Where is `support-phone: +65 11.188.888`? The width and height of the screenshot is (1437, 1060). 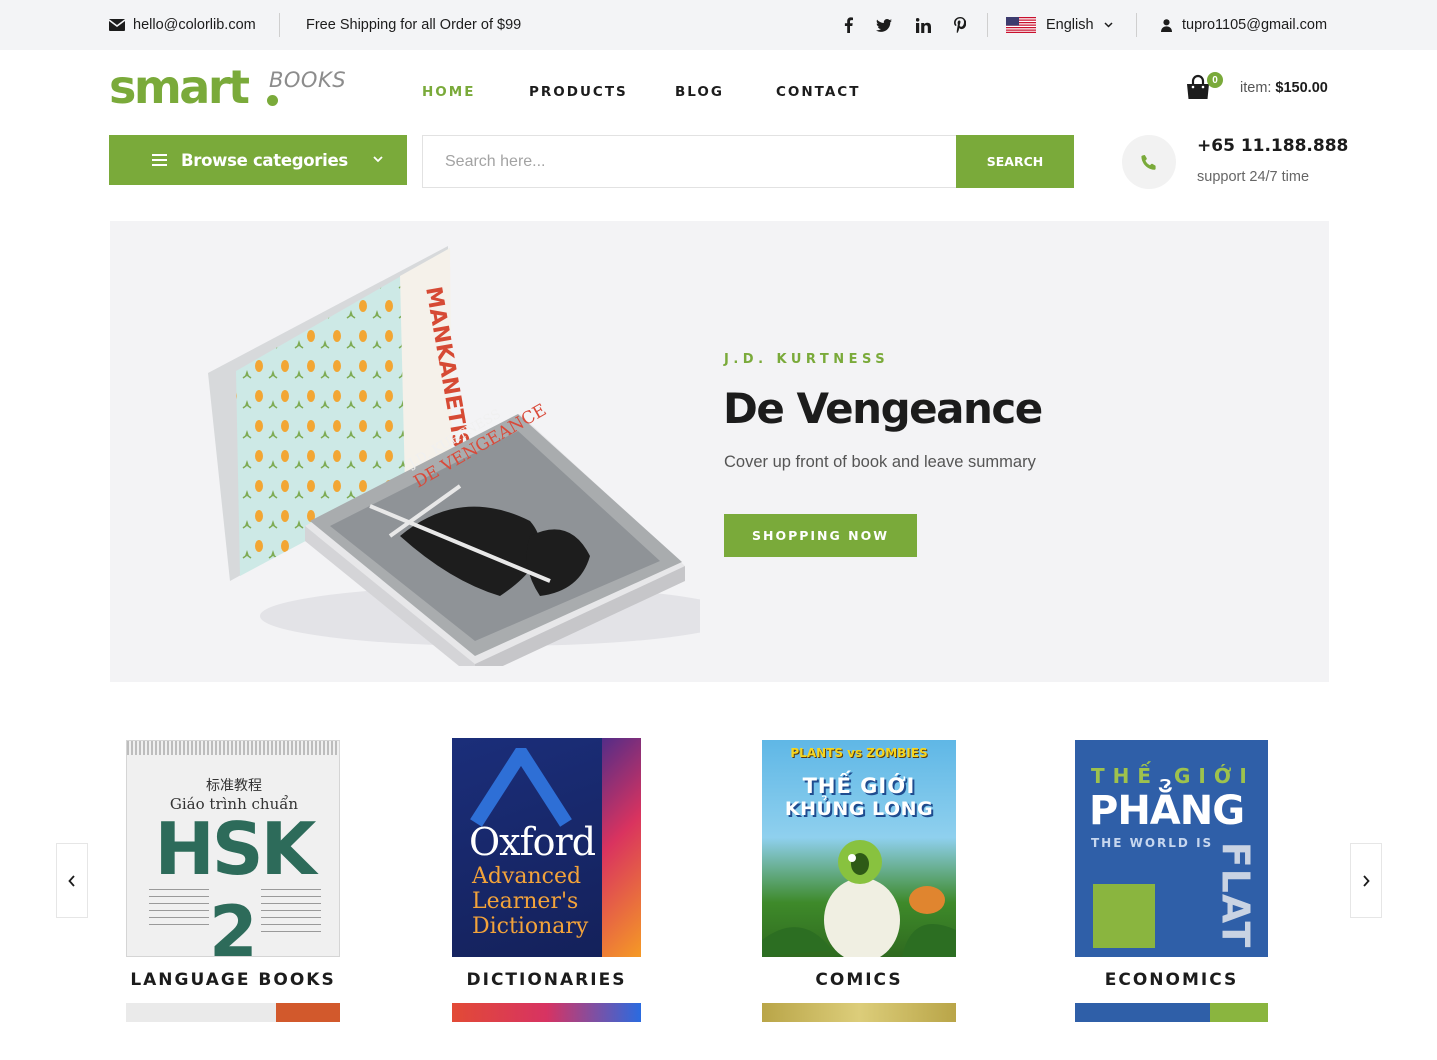
support-phone: +65 11.188.888 is located at coordinates (1272, 146).